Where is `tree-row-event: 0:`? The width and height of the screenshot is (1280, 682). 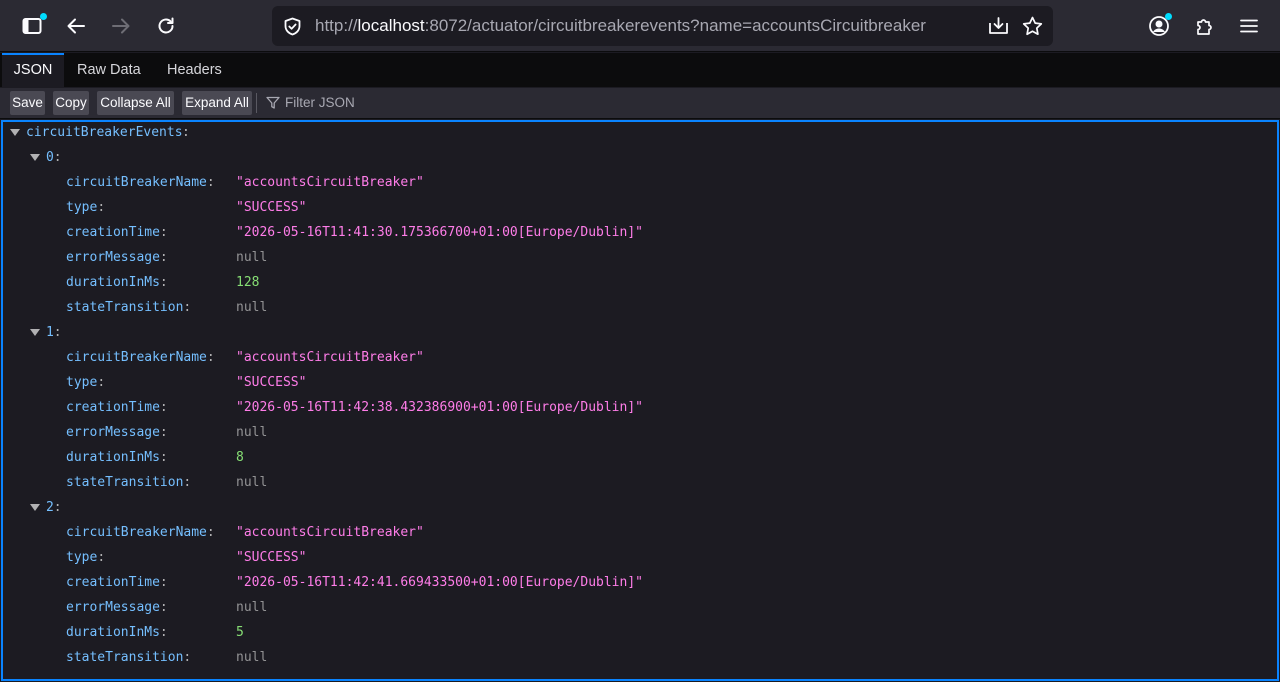
tree-row-event: 0: is located at coordinates (651, 157).